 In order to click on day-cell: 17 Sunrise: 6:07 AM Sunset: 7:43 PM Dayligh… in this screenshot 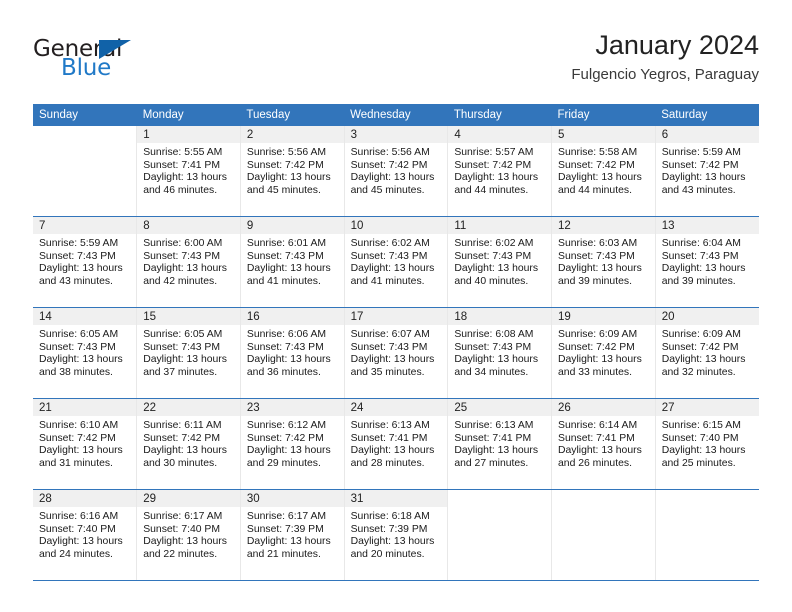, I will do `click(396, 353)`.